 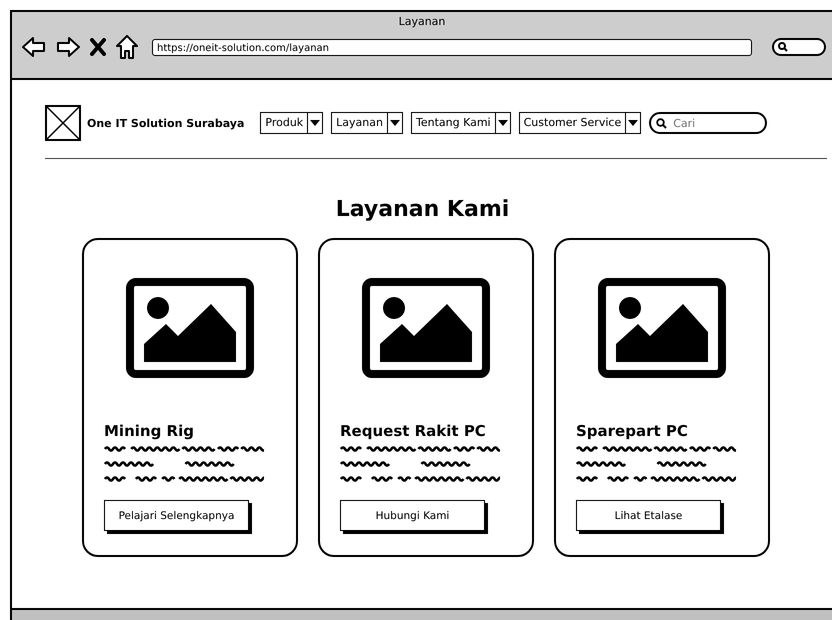 What do you see at coordinates (632, 431) in the screenshot?
I see `card-title: Sparepart PC` at bounding box center [632, 431].